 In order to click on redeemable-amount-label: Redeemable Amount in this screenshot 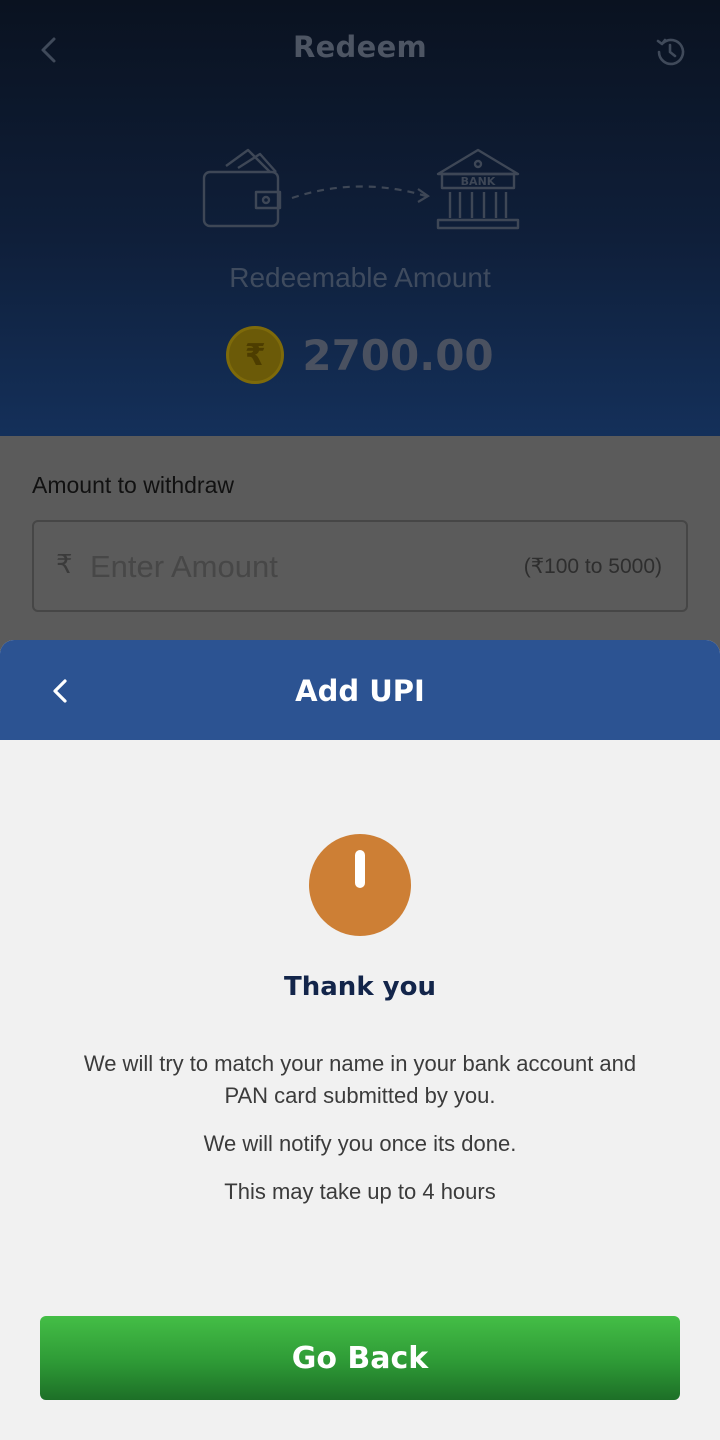, I will do `click(360, 277)`.